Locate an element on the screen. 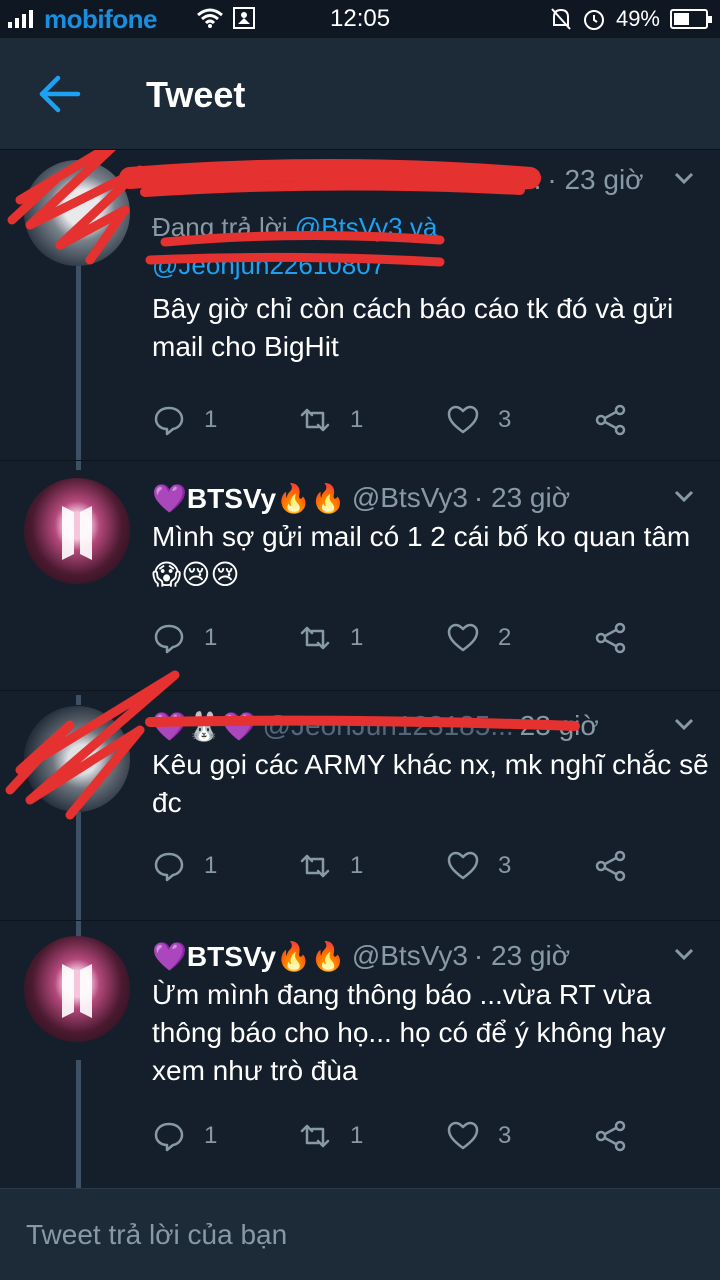  back-arrow-icon is located at coordinates (60, 94).